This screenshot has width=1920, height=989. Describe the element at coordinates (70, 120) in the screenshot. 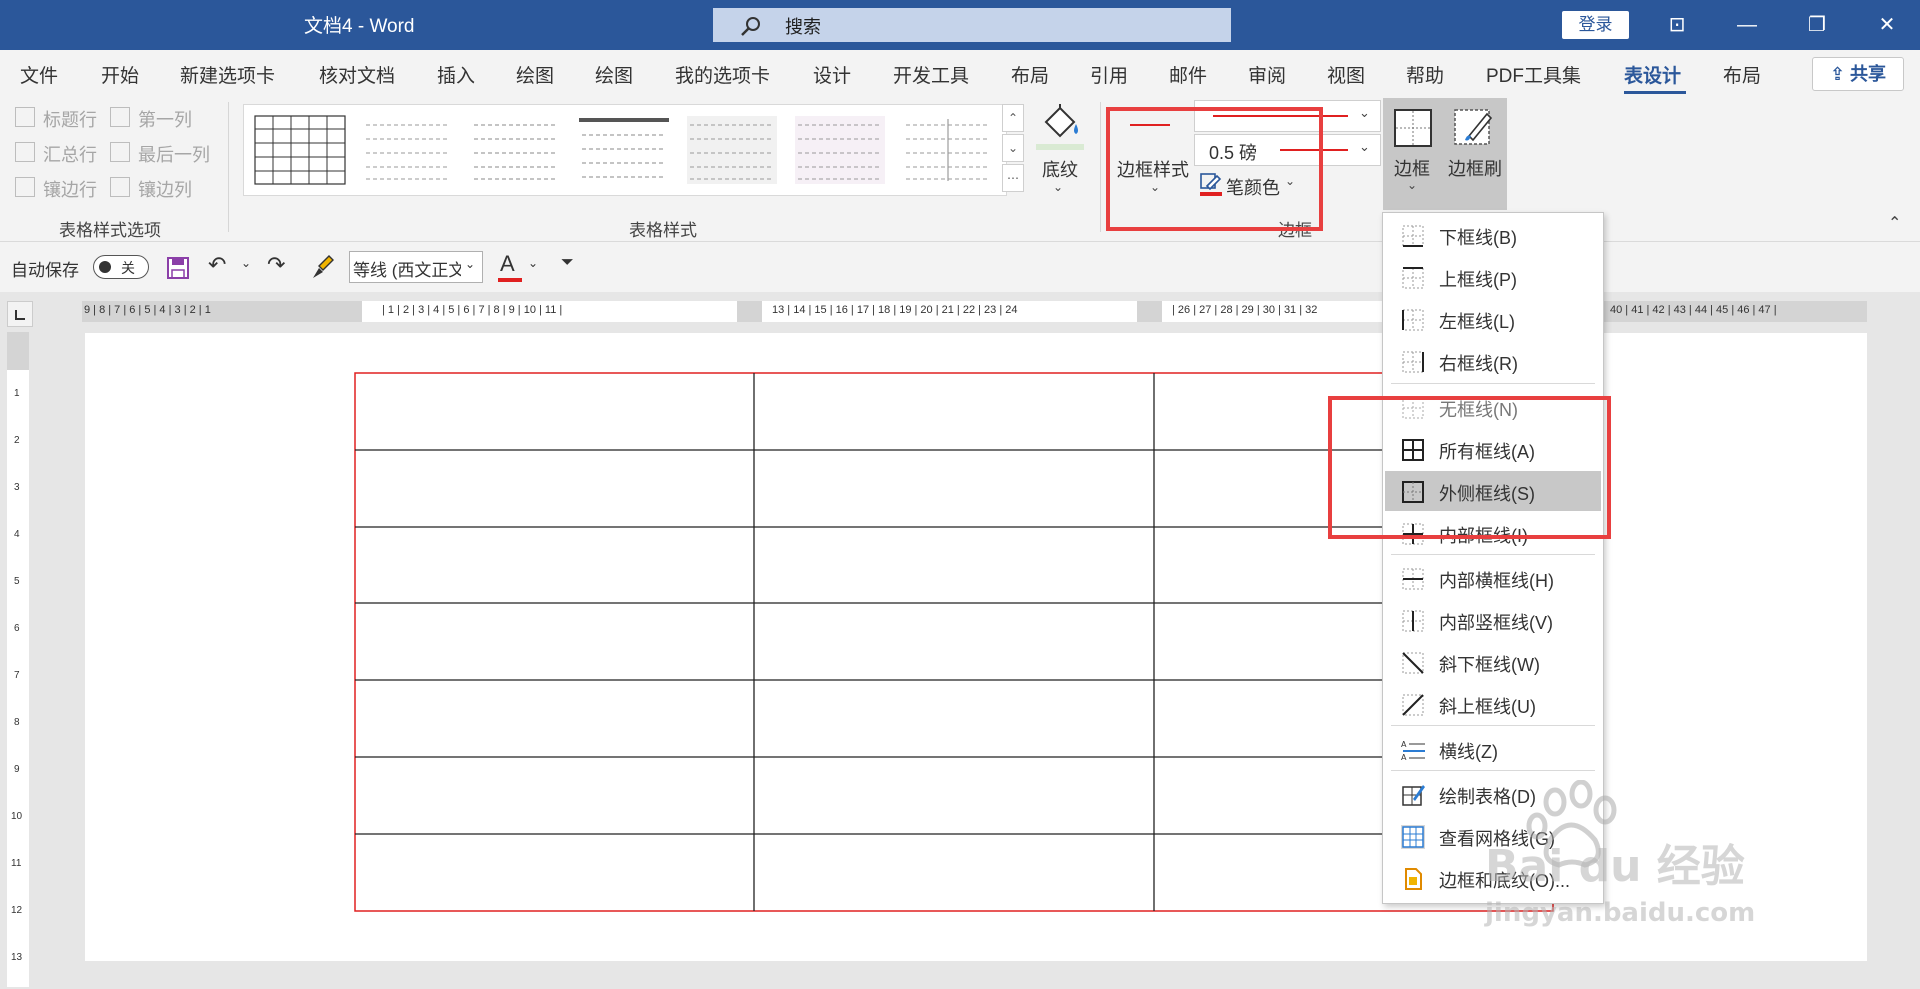

I see `header-row-label: 标题行` at that location.